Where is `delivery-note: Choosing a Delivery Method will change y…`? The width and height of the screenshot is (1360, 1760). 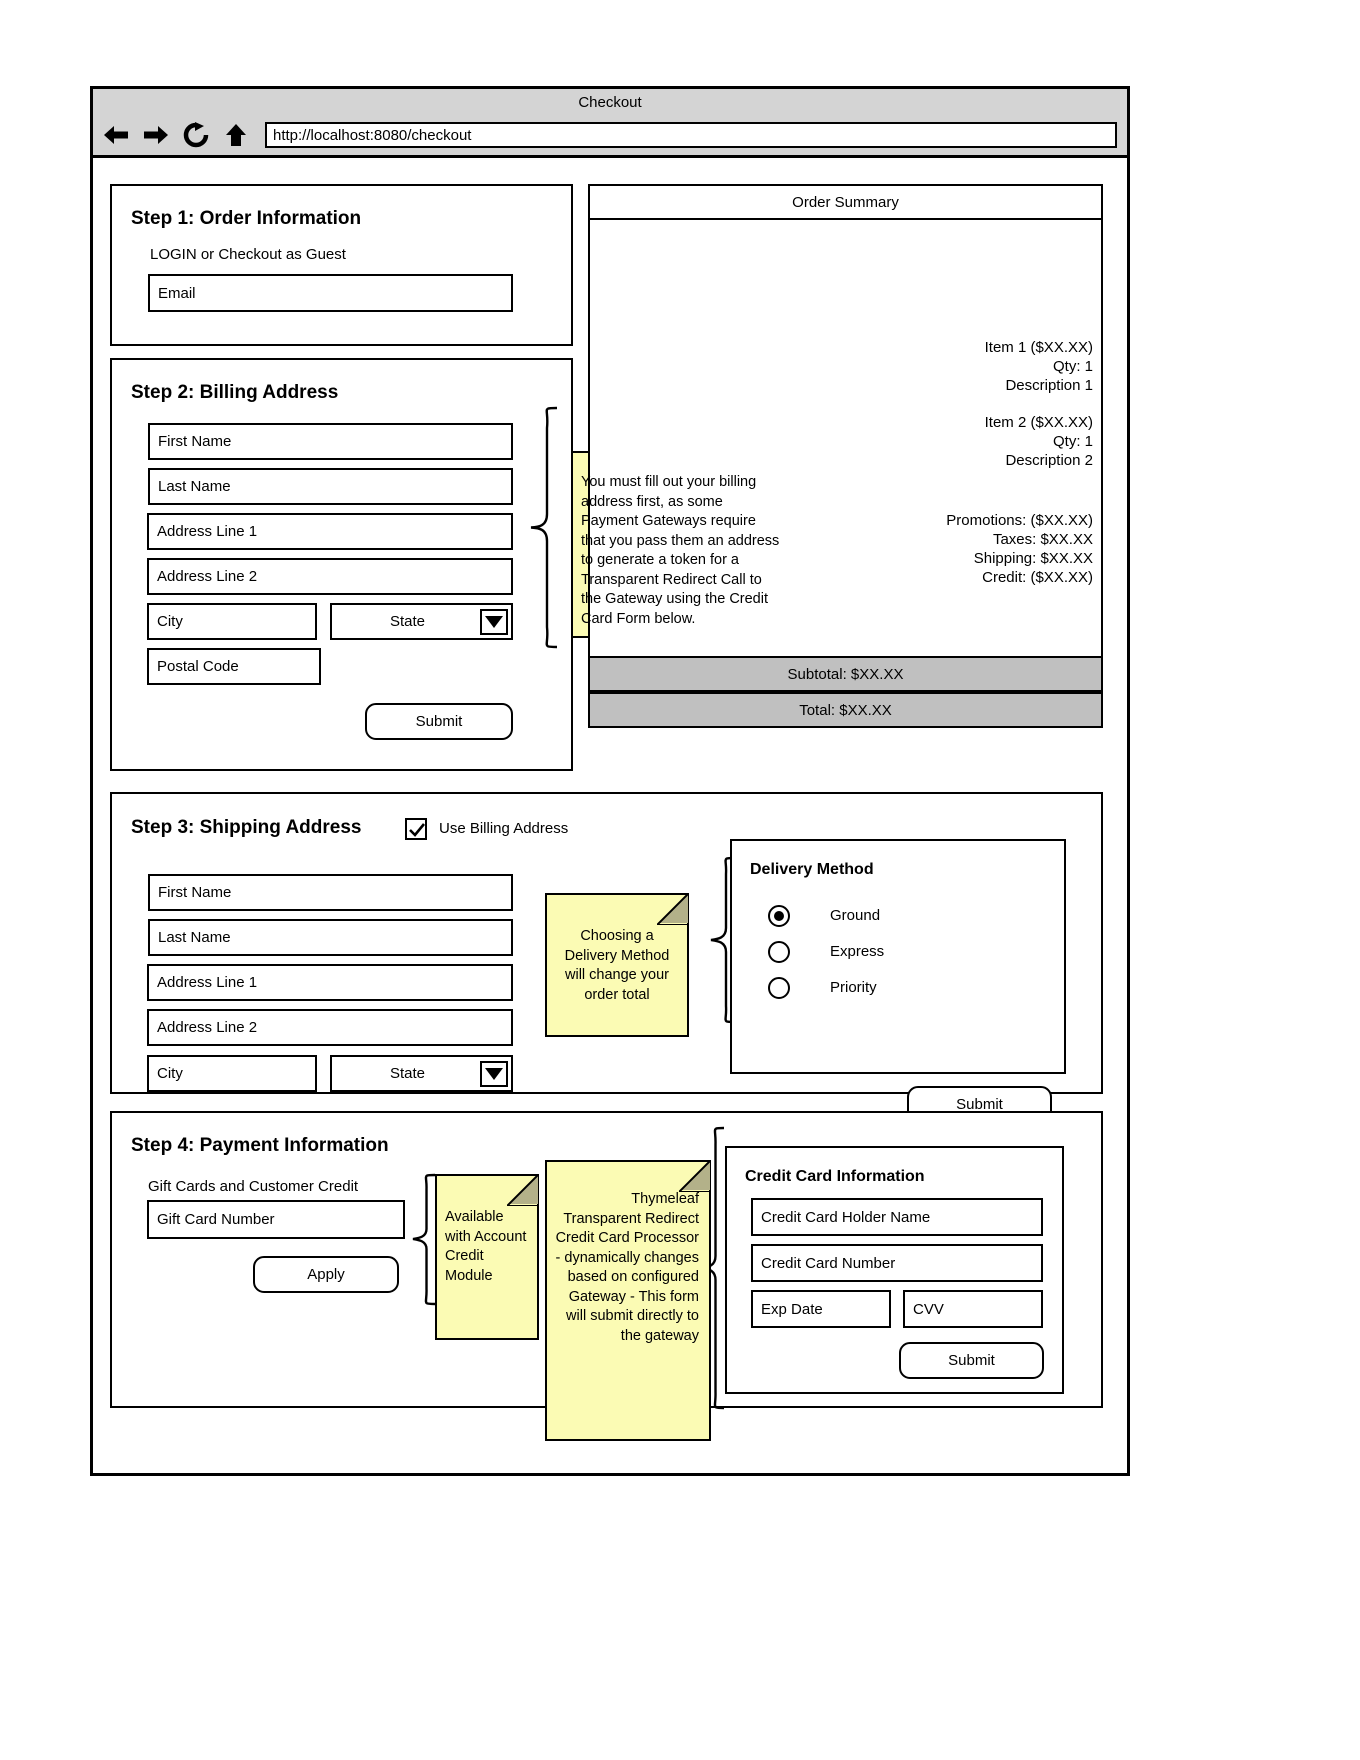
delivery-note: Choosing a Delivery Method will change y… is located at coordinates (617, 965).